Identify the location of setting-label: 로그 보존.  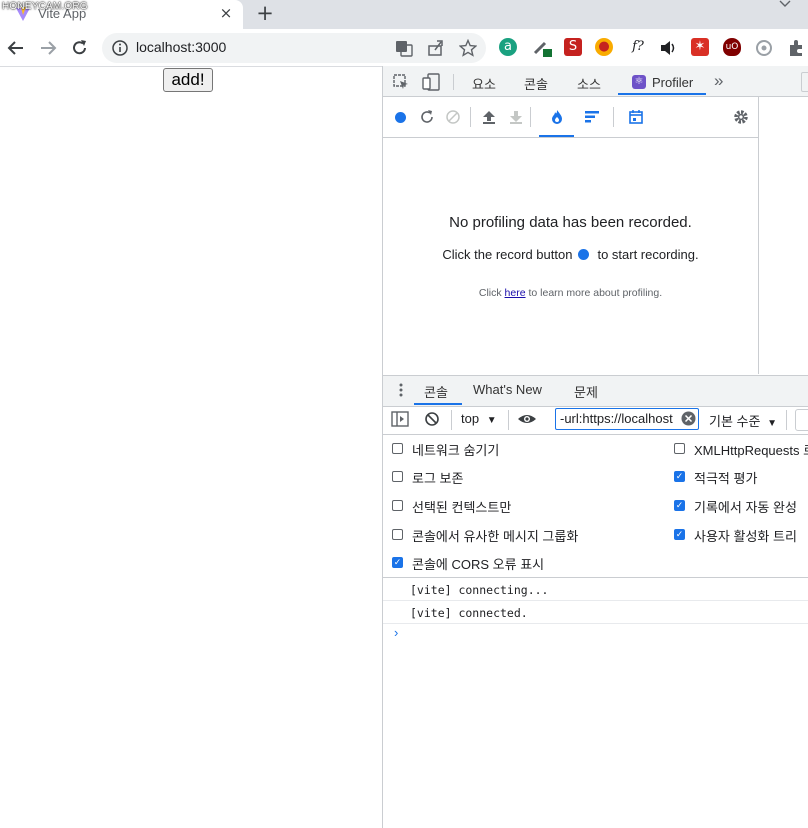
(438, 478).